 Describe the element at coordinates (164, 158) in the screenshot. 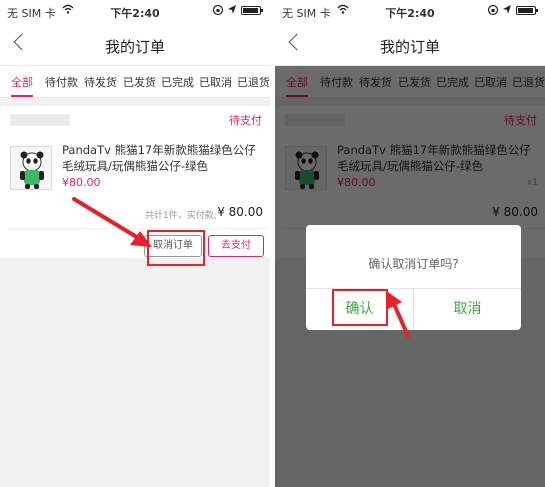

I see `product-name: PandaTv 熊猫17年新款熊猫绿色公仔毛绒玩具/玩偶熊猫公仔-绿色` at that location.